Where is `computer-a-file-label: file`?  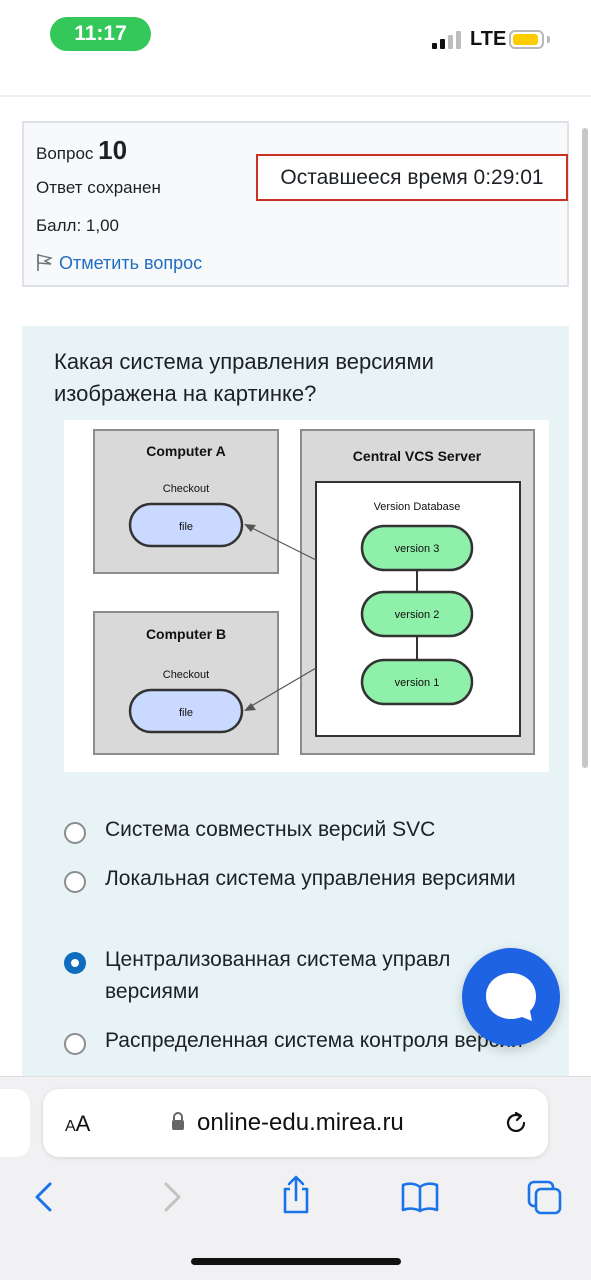
computer-a-file-label: file is located at coordinates (186, 527).